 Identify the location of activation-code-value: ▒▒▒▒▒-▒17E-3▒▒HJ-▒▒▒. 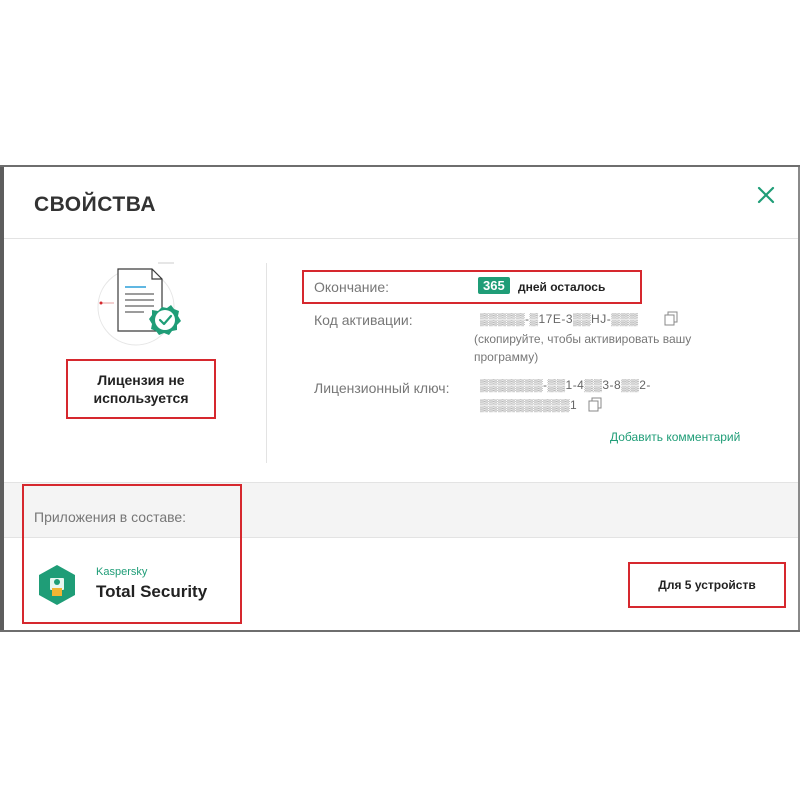
(559, 319).